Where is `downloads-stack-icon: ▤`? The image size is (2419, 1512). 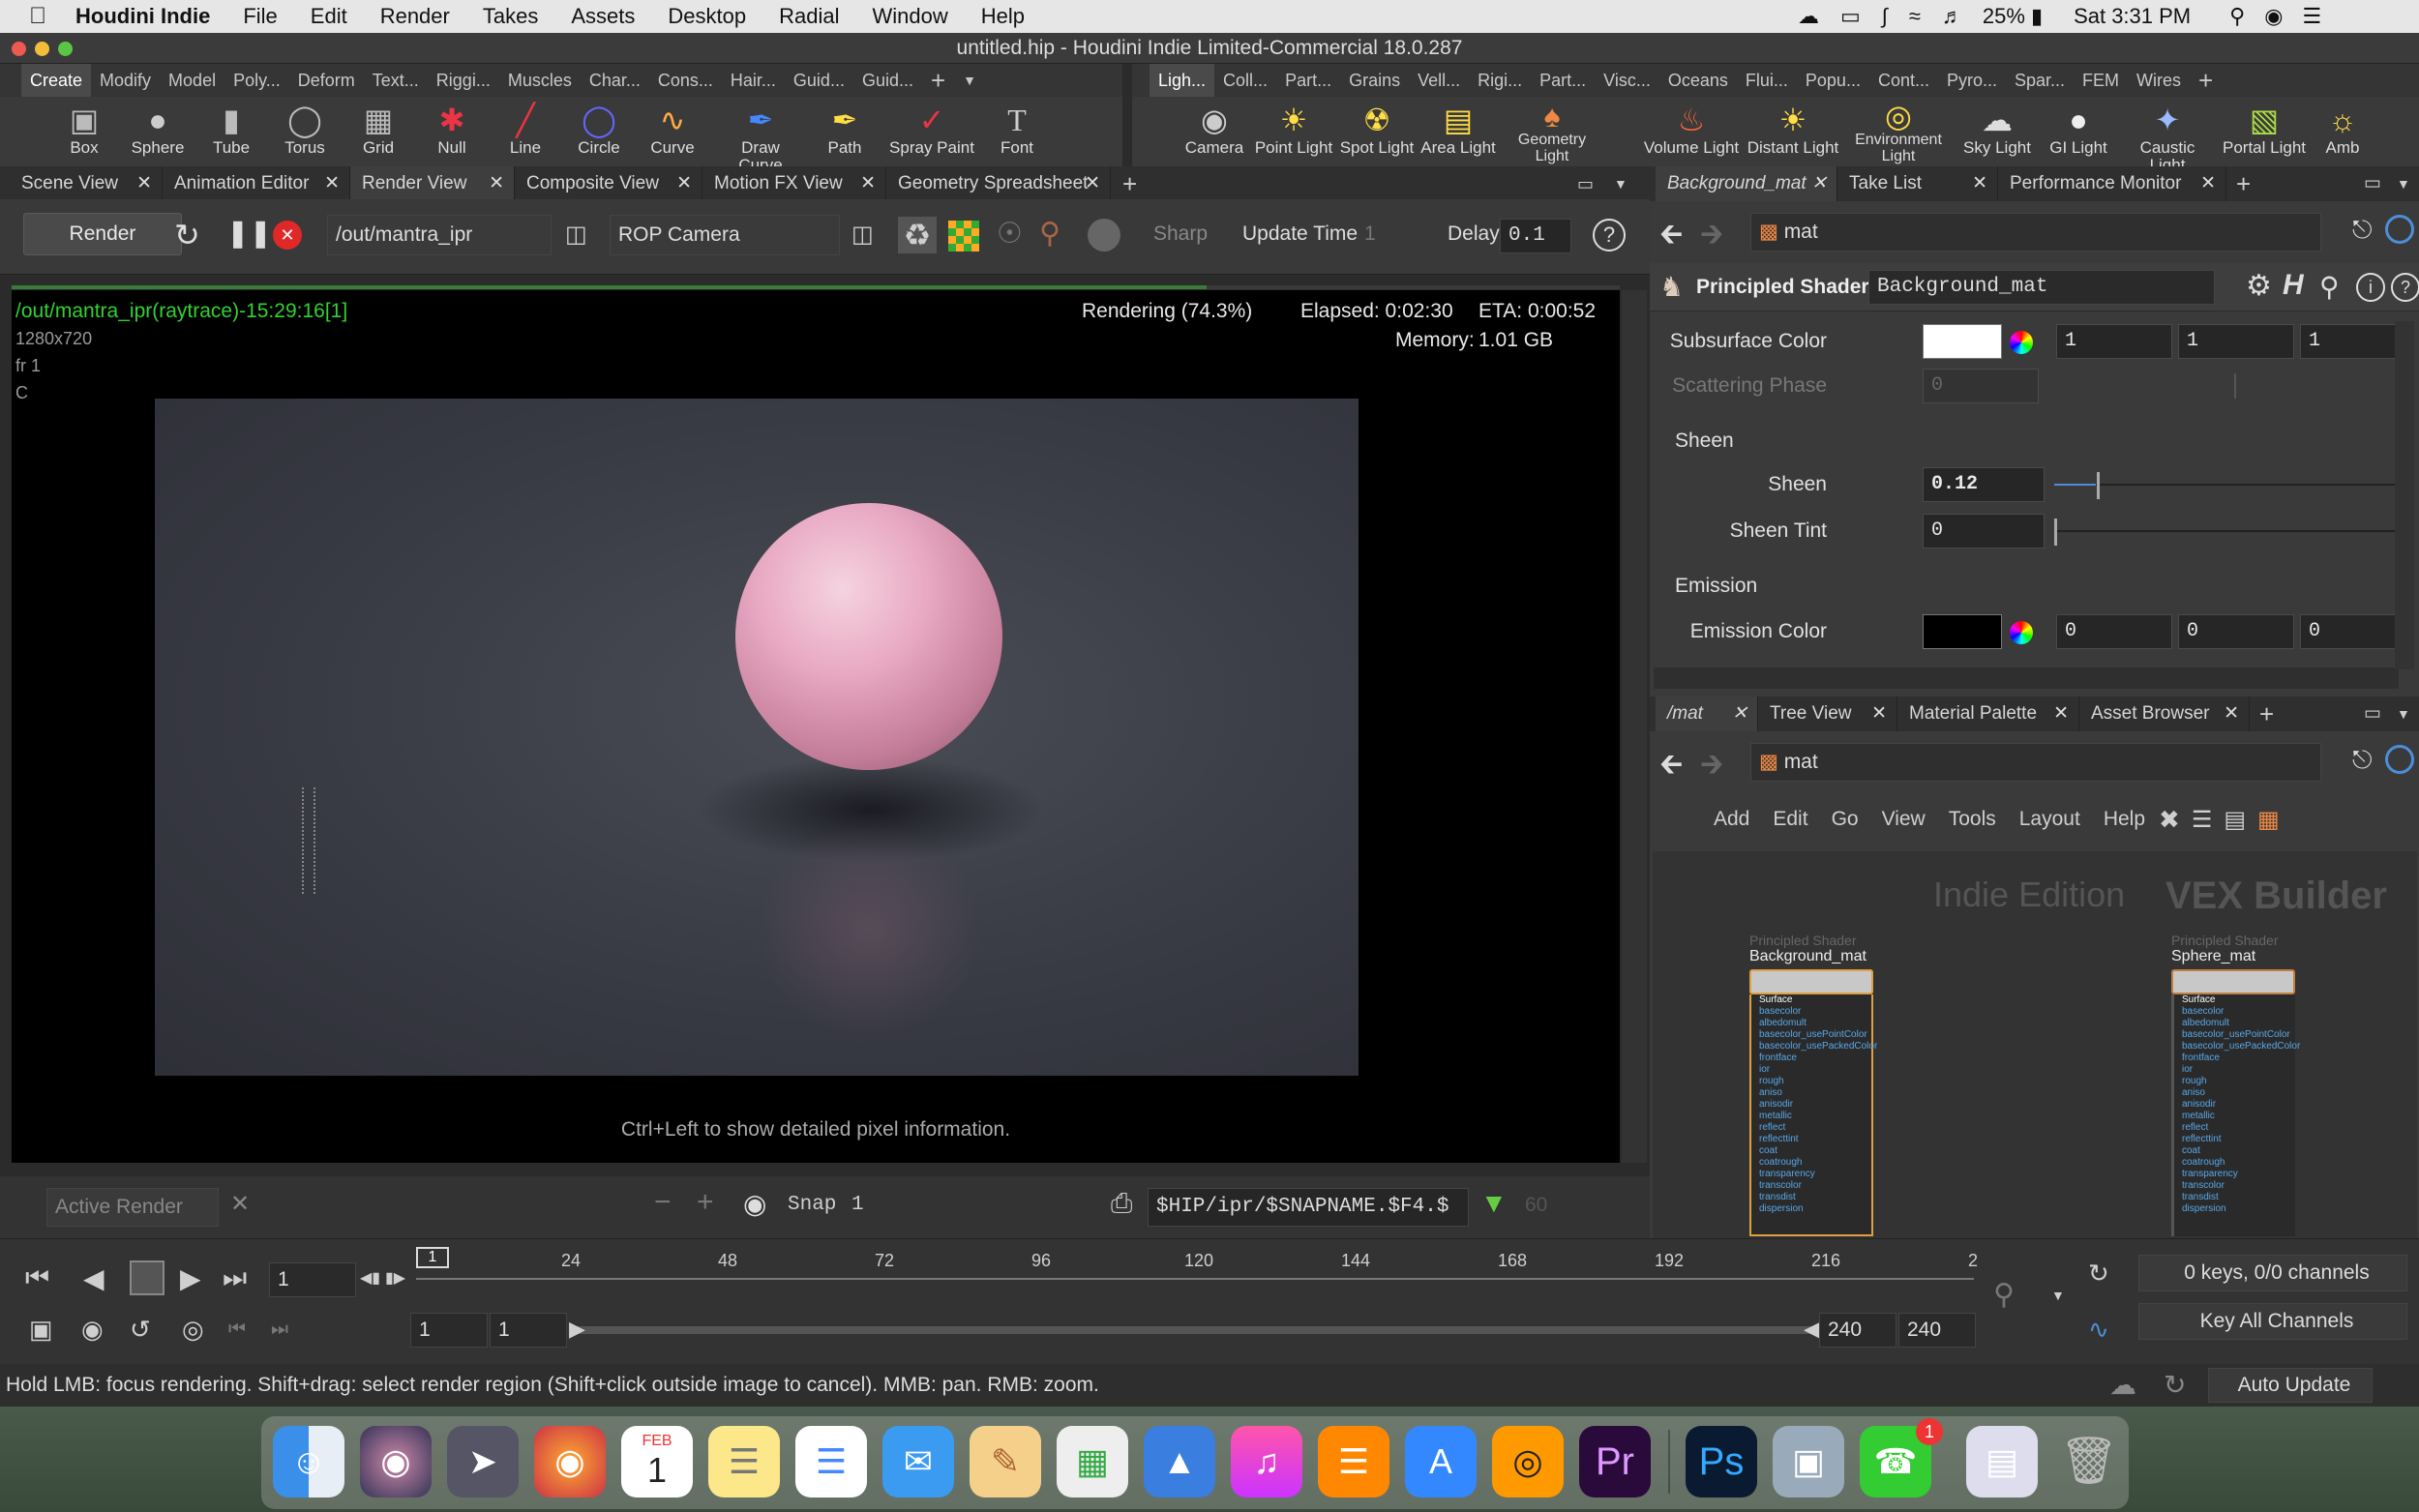
downloads-stack-icon: ▤ is located at coordinates (2002, 1462).